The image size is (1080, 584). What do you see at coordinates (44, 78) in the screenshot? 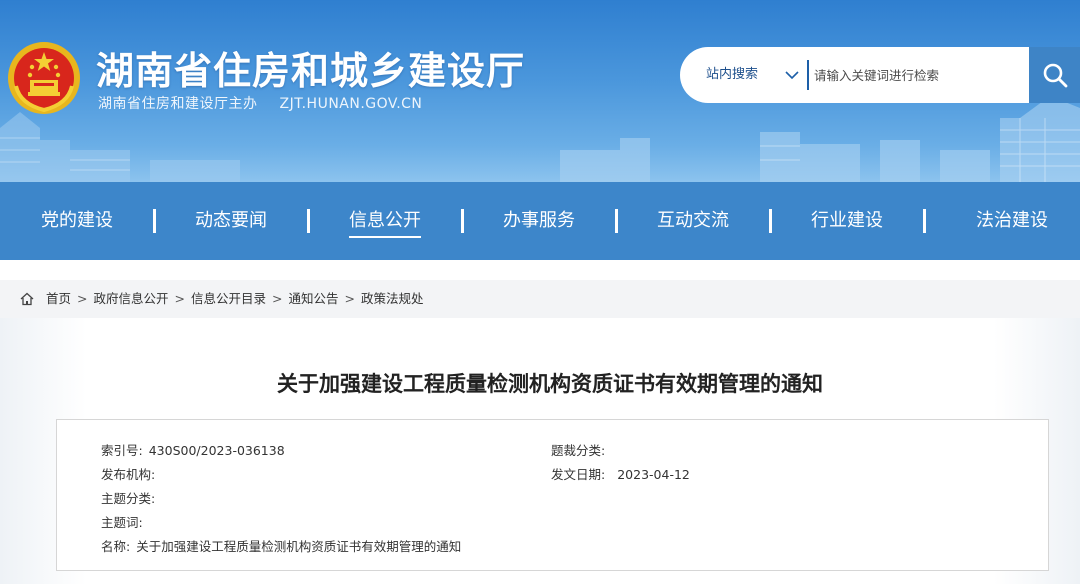
I see `national-emblem-icon` at bounding box center [44, 78].